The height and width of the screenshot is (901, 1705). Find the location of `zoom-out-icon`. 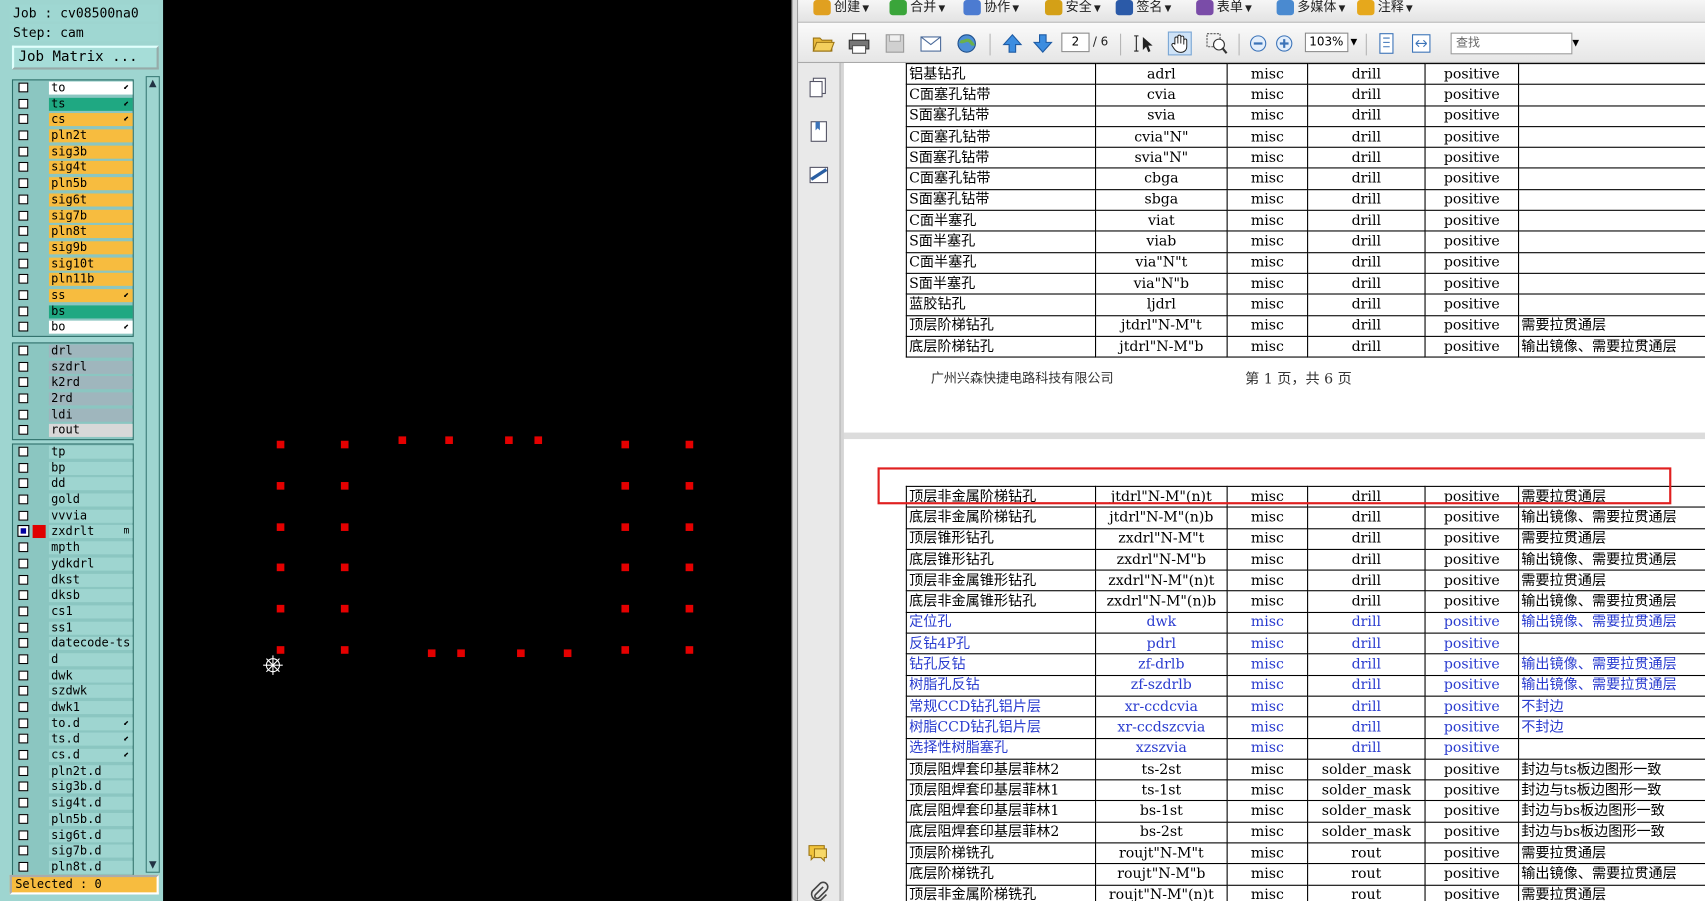

zoom-out-icon is located at coordinates (1258, 44).